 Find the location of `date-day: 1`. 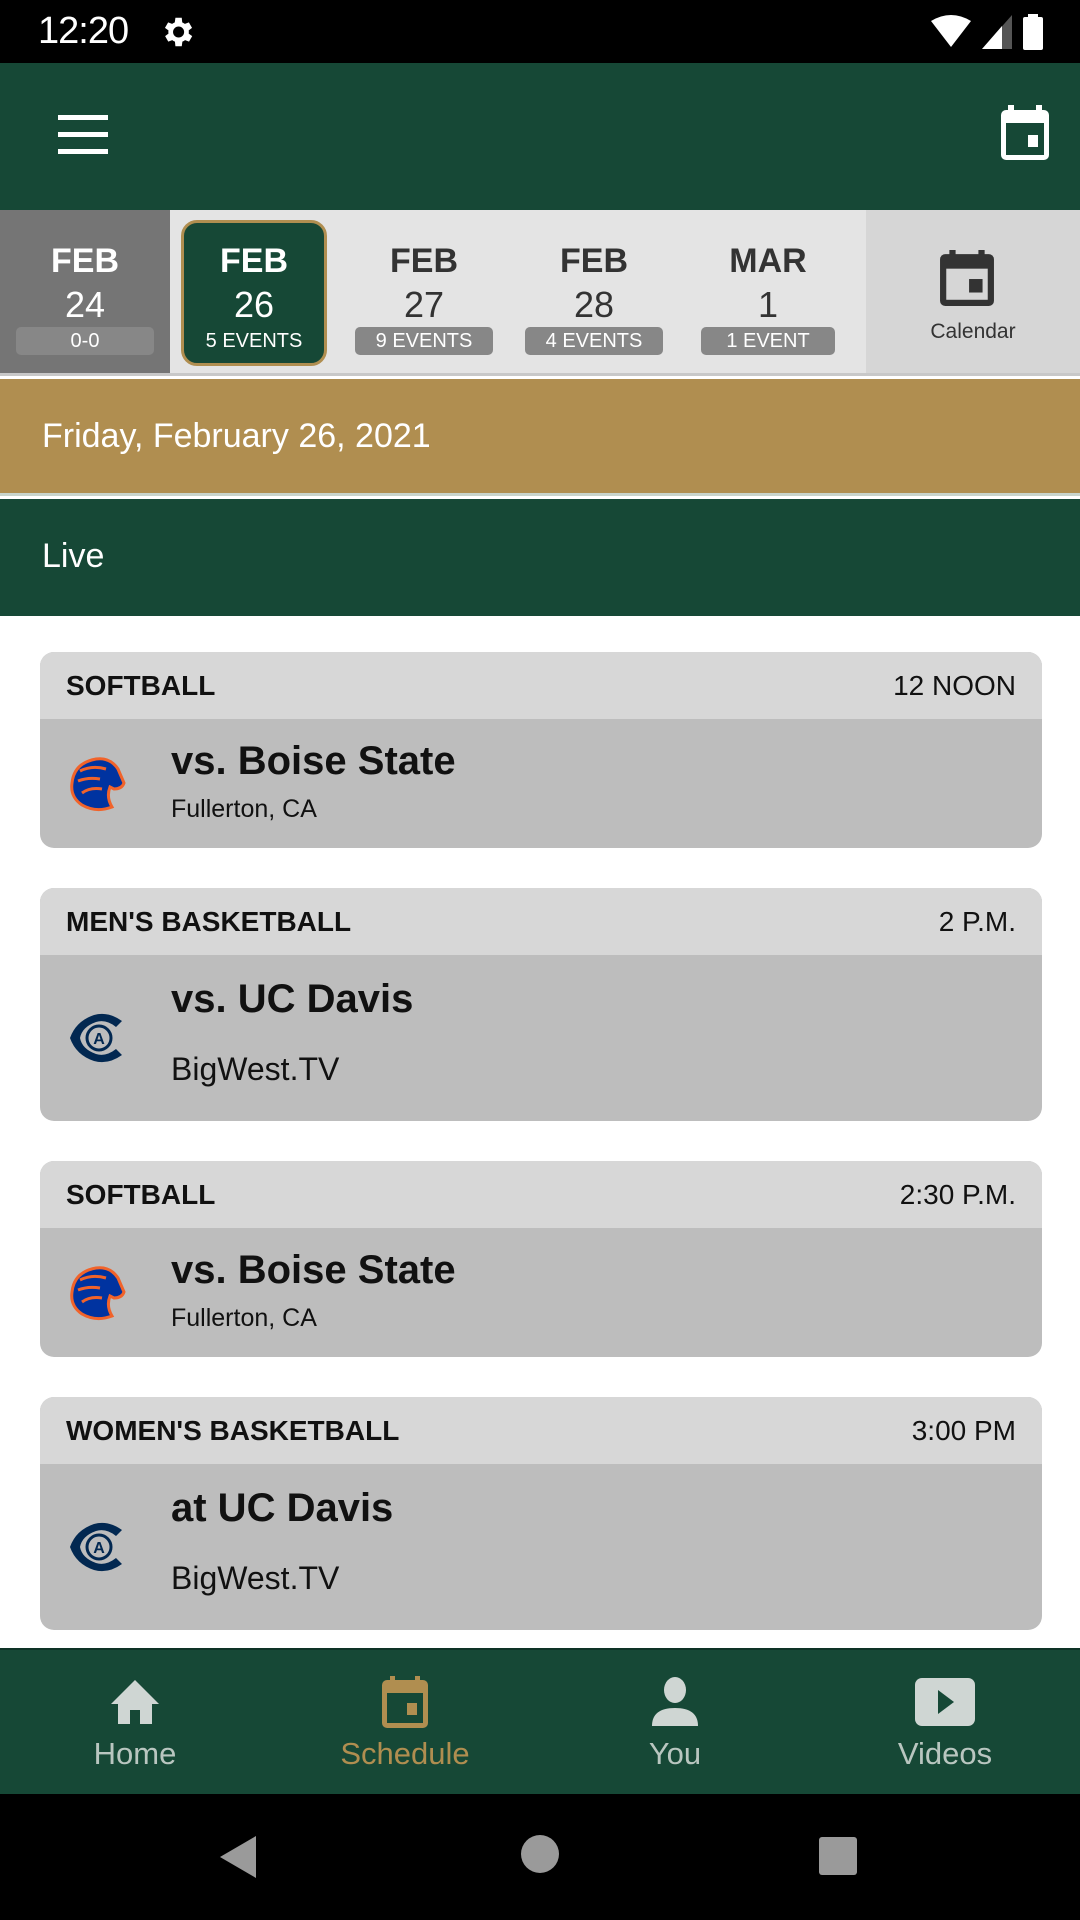

date-day: 1 is located at coordinates (768, 304).